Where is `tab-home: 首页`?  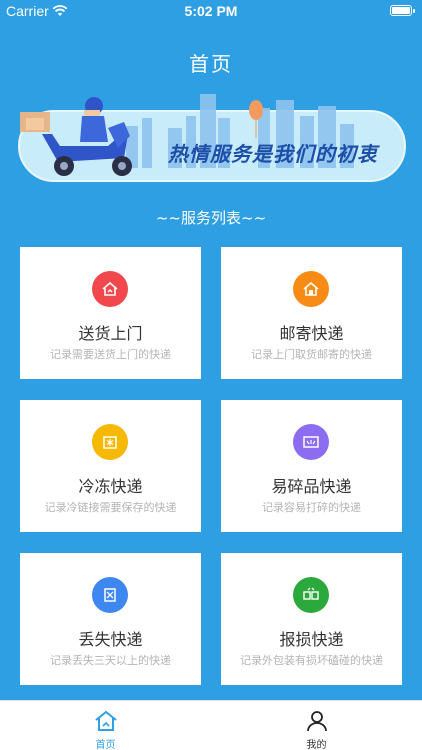
tab-home: 首页 is located at coordinates (105, 725).